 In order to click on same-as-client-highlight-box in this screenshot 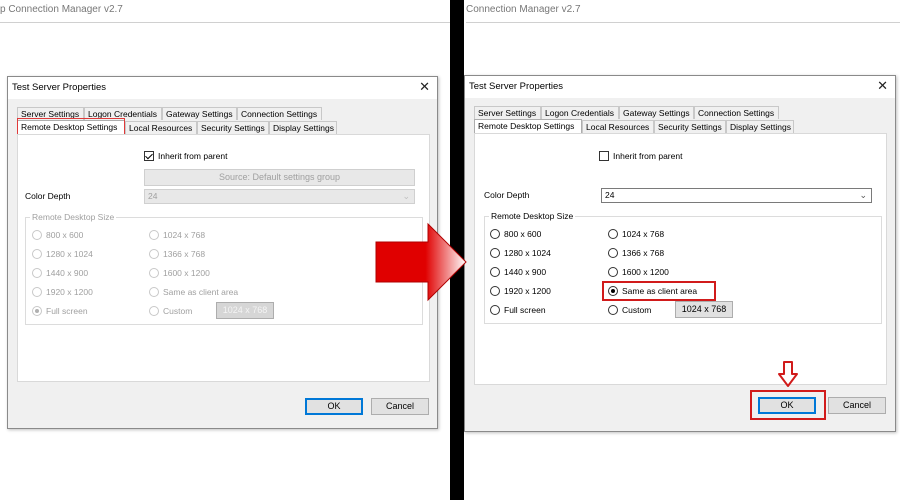, I will do `click(659, 291)`.